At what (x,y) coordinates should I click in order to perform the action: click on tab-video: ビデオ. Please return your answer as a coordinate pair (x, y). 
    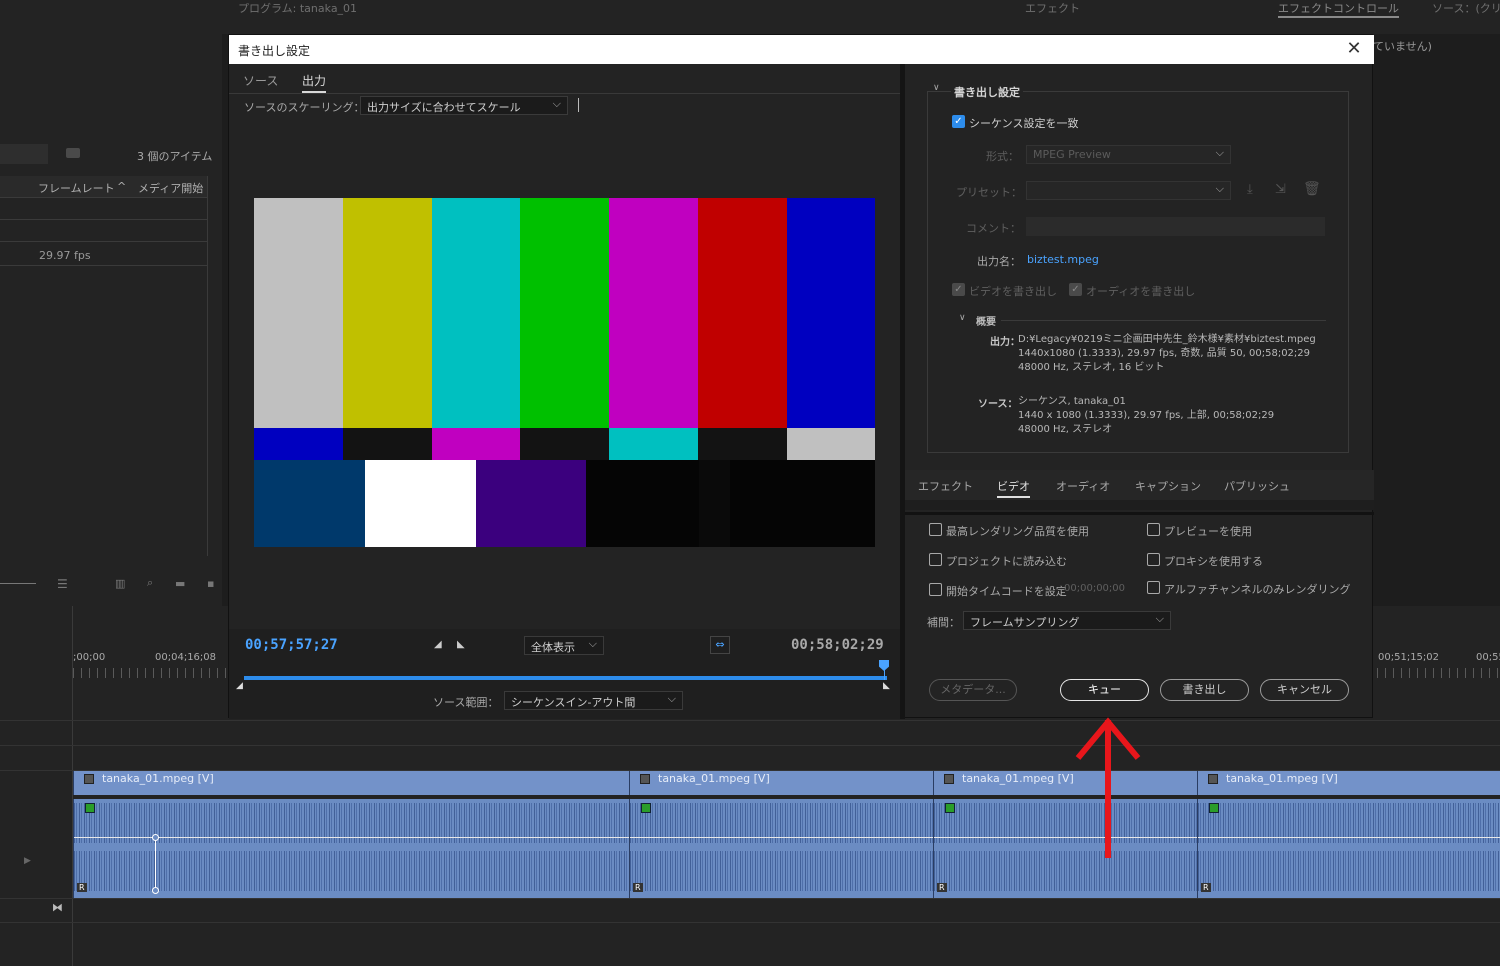
    Looking at the image, I should click on (1013, 488).